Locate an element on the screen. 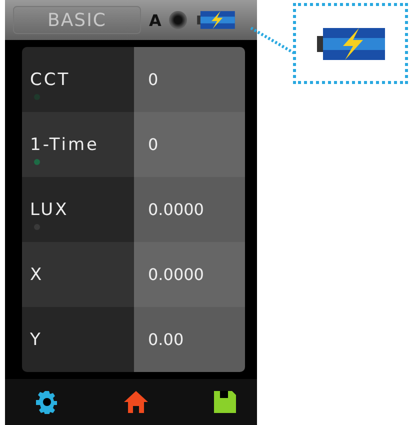  row-label: 1-Time is located at coordinates (64, 144).